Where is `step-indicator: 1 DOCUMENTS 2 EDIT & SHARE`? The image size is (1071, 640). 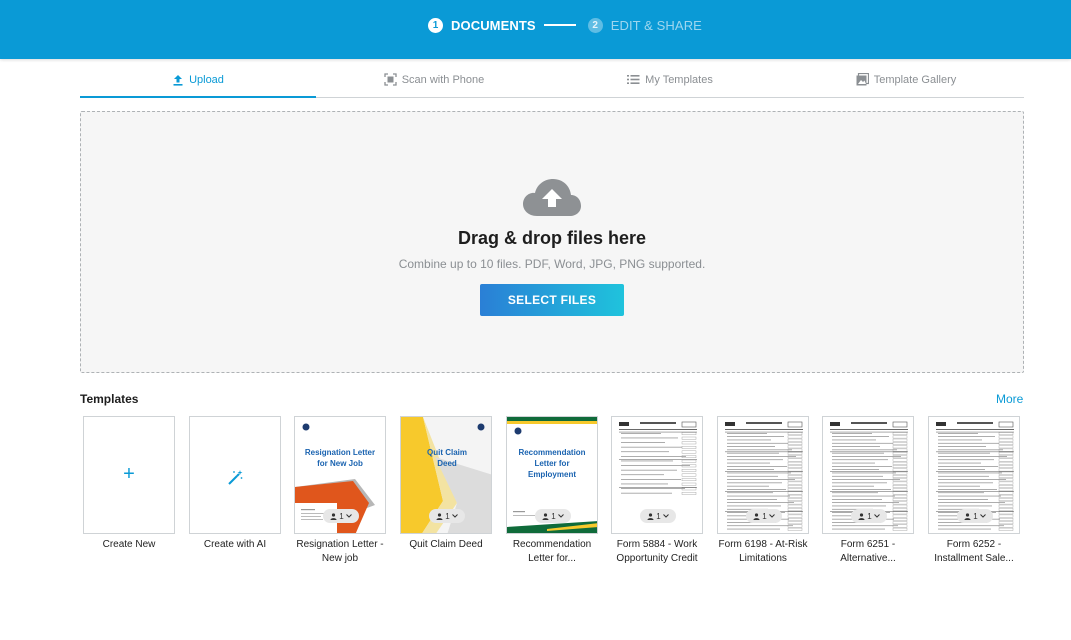 step-indicator: 1 DOCUMENTS 2 EDIT & SHARE is located at coordinates (565, 25).